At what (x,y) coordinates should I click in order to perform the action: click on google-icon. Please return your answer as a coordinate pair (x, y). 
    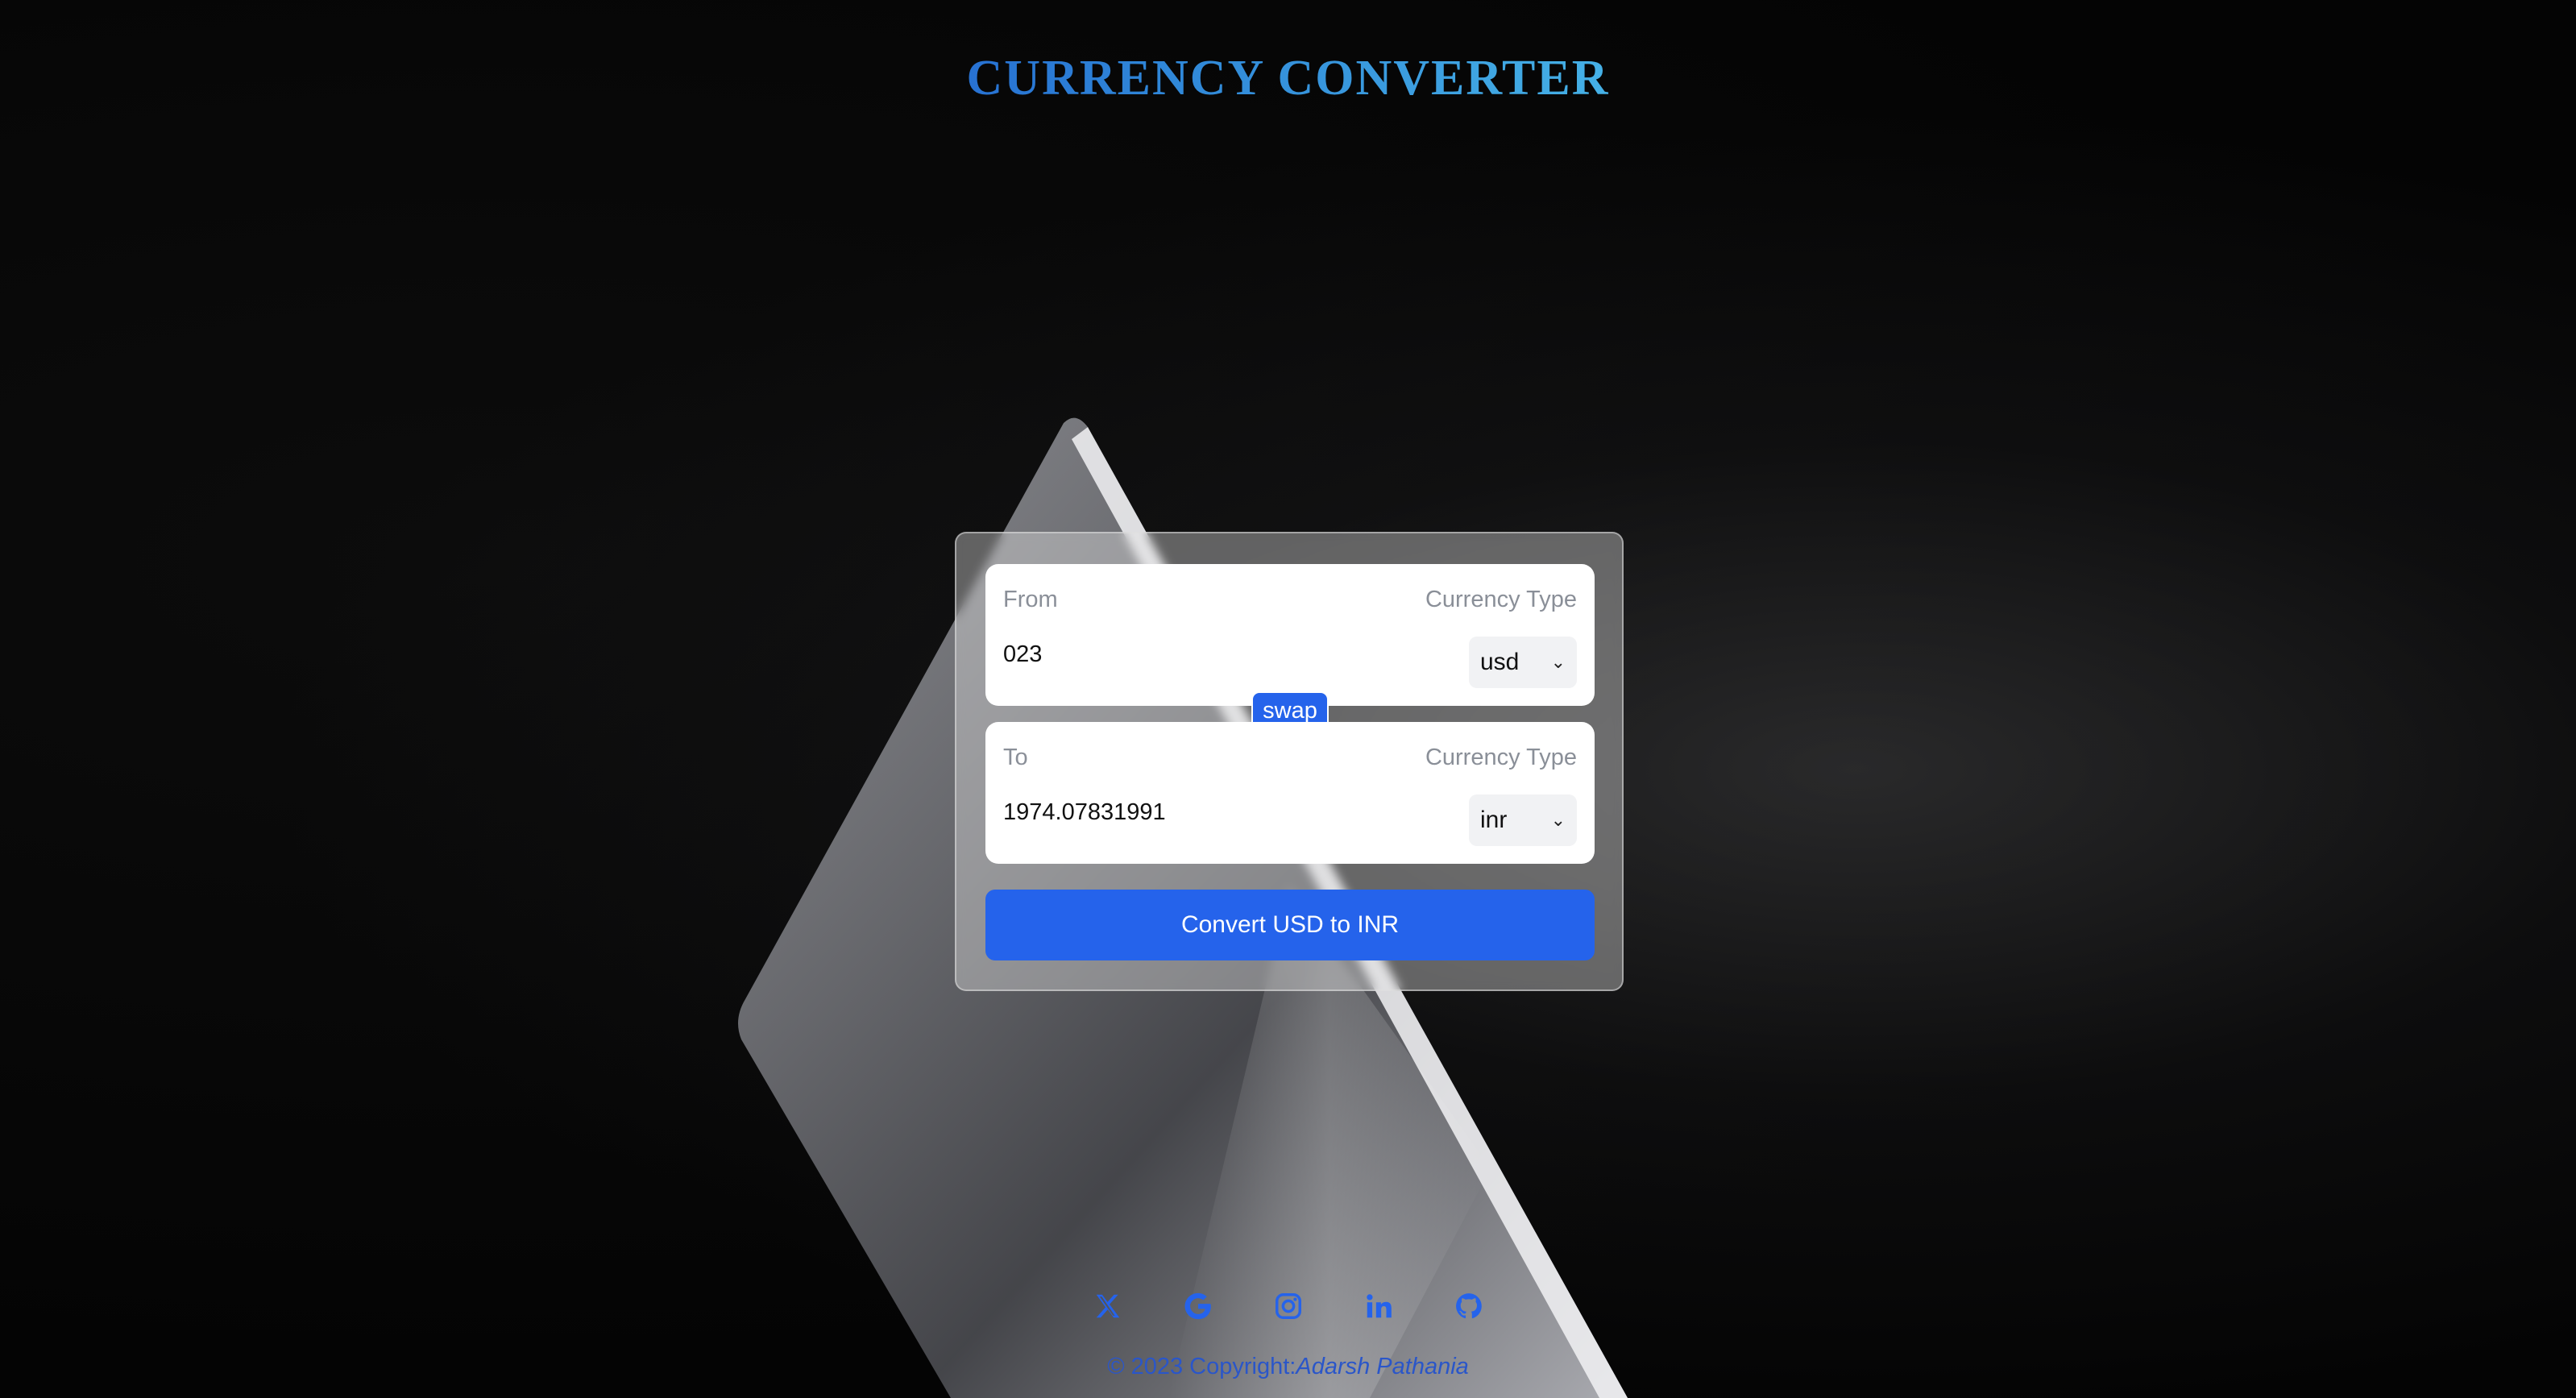
    Looking at the image, I should click on (1198, 1306).